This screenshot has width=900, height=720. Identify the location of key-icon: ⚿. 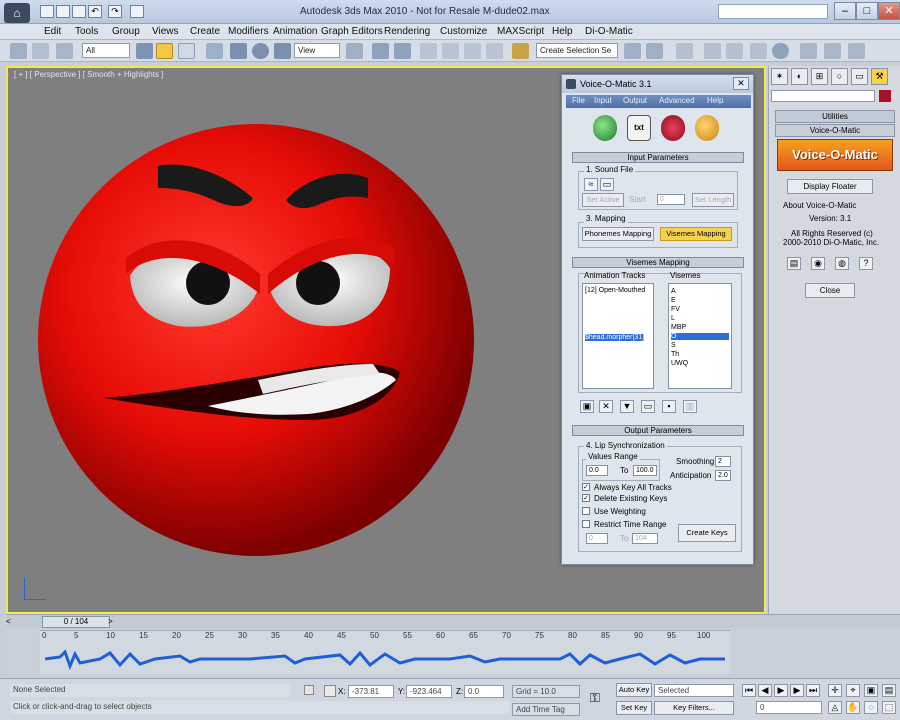
(601, 698).